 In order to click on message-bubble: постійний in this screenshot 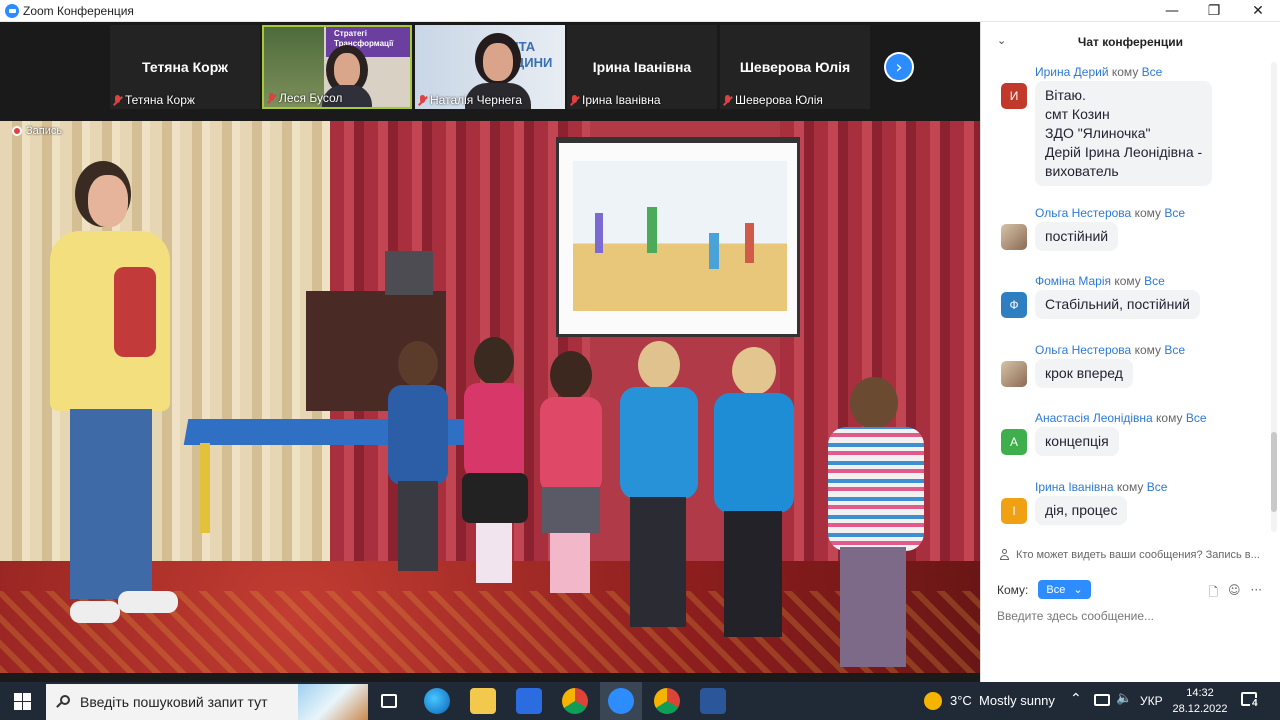, I will do `click(1077, 236)`.